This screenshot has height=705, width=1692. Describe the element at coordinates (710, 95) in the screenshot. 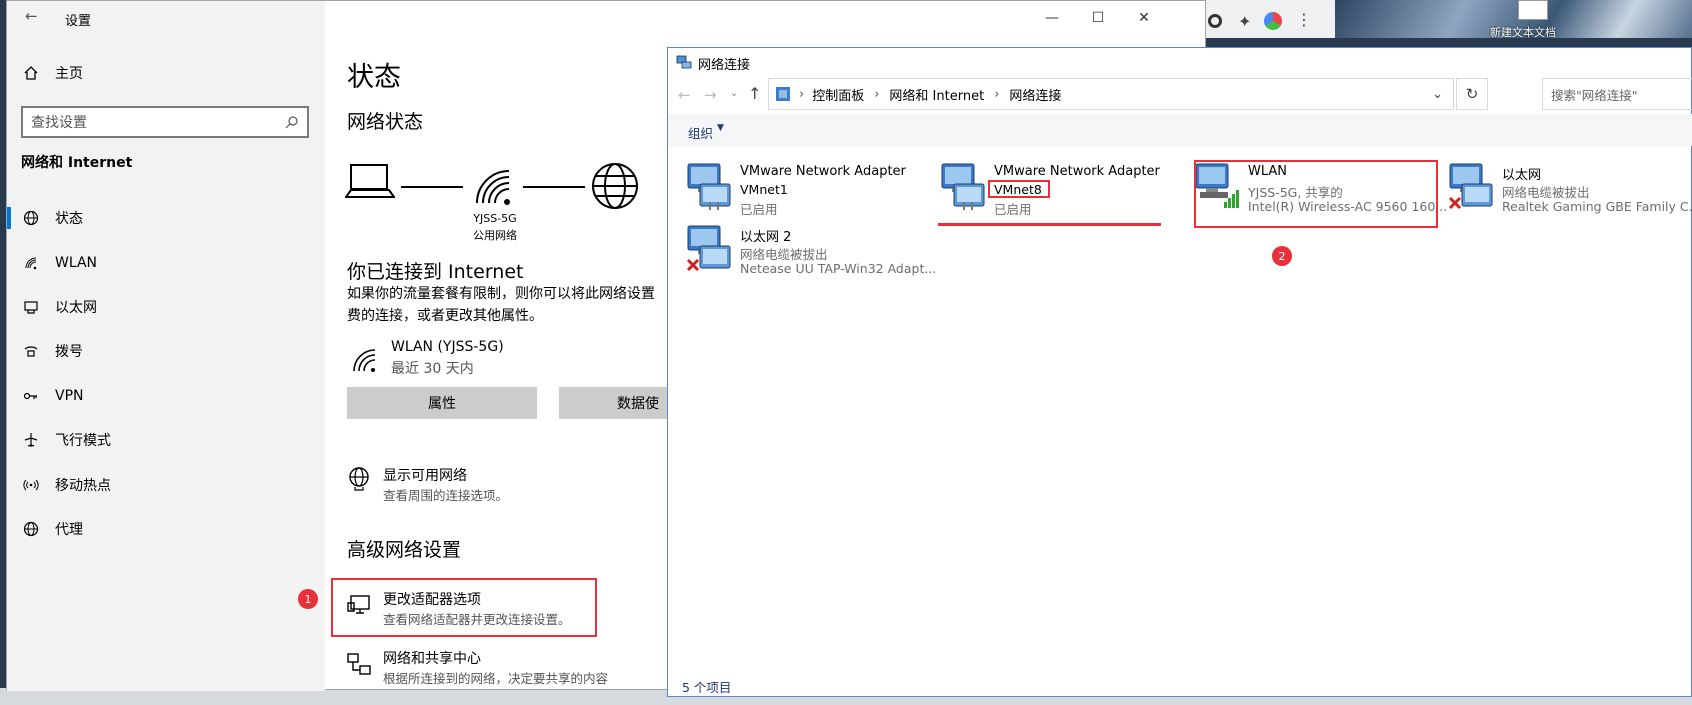

I see `forward-arrow-icon: →` at that location.